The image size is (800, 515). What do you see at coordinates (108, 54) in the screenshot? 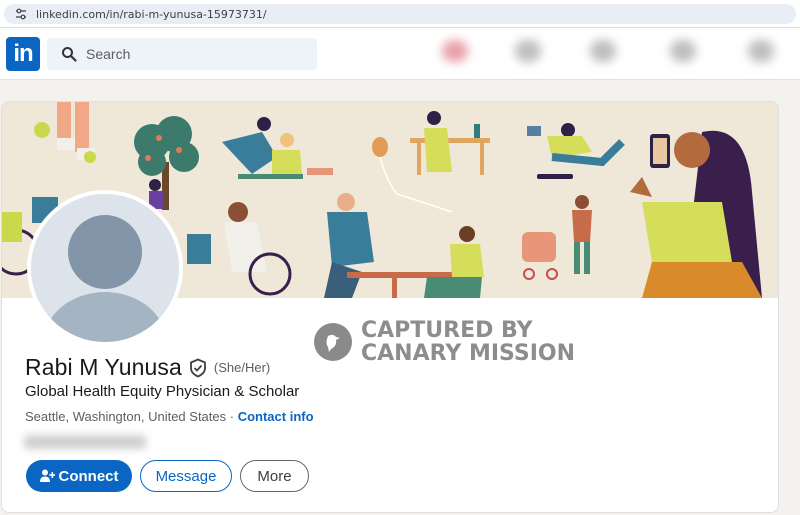
I see `search-placeholder: Search` at bounding box center [108, 54].